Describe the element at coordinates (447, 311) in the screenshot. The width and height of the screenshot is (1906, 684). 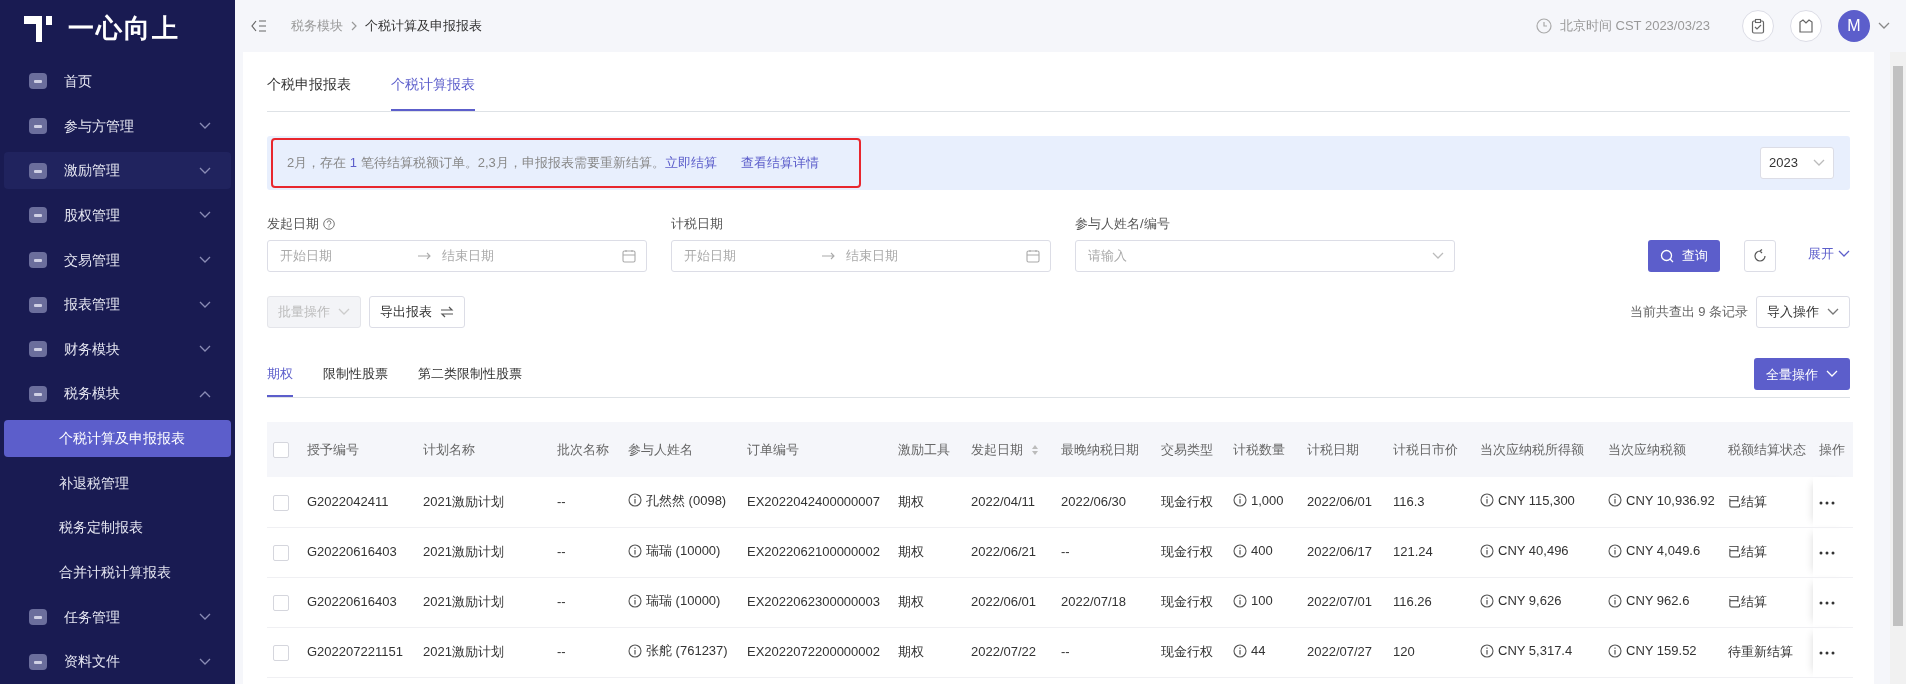
I see `swap-icon` at that location.